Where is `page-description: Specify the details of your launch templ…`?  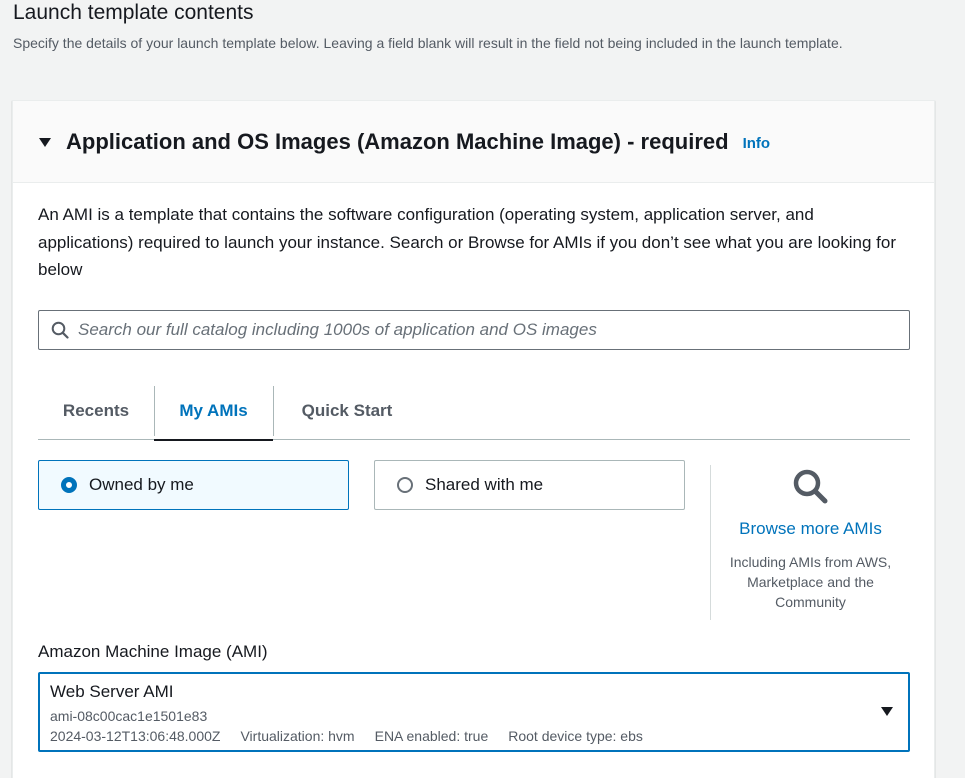
page-description: Specify the details of your launch templ… is located at coordinates (428, 43).